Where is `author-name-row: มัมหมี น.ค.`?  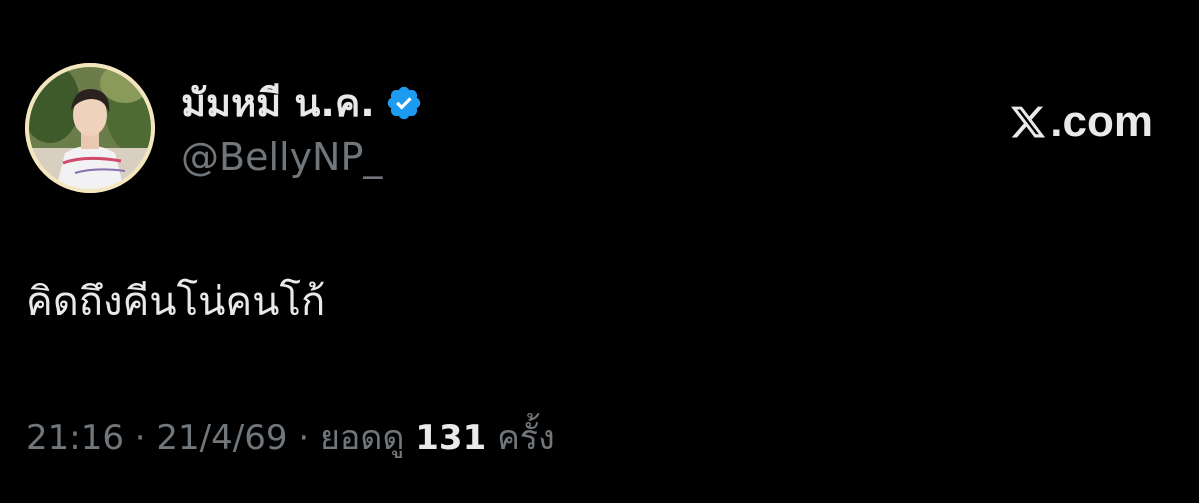 author-name-row: มัมหมี น.ค. is located at coordinates (302, 103).